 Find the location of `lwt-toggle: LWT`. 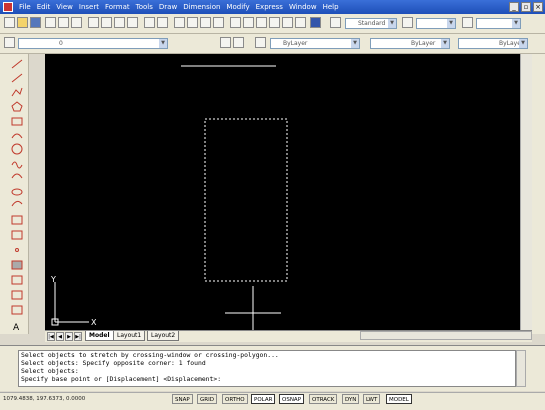

lwt-toggle: LWT is located at coordinates (372, 399).